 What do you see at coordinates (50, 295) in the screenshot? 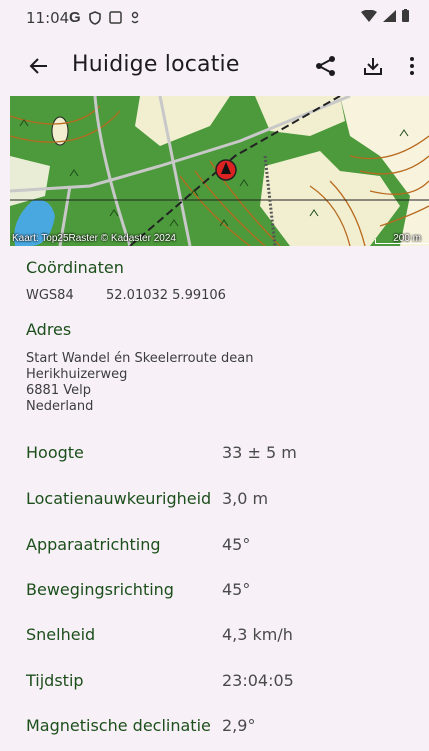
I see `coordinate-system: WGS84` at bounding box center [50, 295].